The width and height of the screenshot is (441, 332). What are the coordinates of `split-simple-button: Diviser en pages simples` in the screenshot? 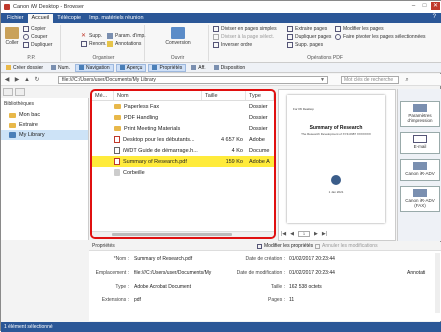 It's located at (245, 29).